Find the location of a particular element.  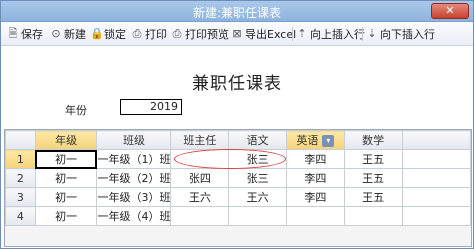

print-preview-icon: ⎙ is located at coordinates (177, 33).